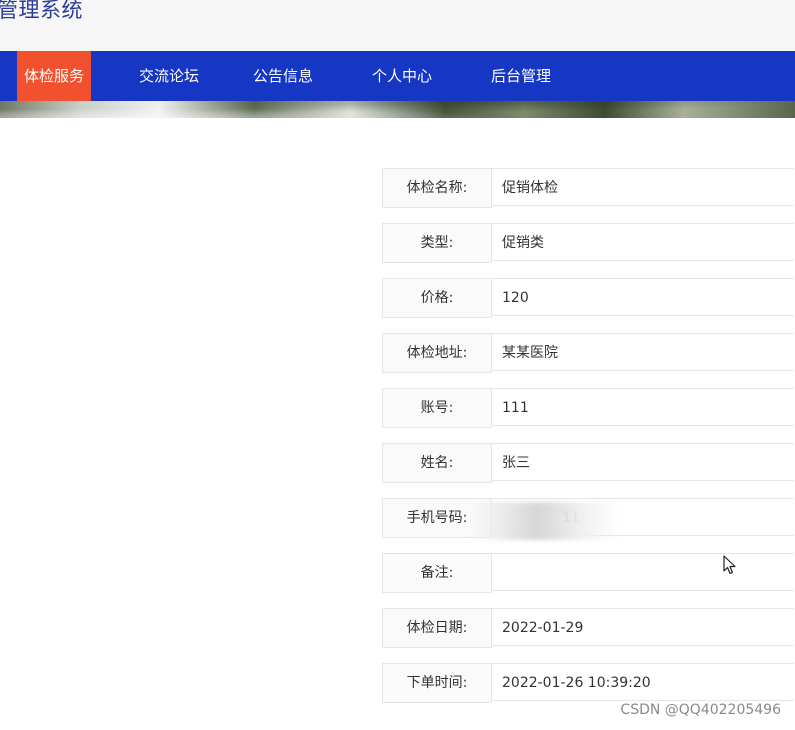 This screenshot has height=730, width=795. I want to click on nav-item-exam-service: 体检服务, so click(54, 76).